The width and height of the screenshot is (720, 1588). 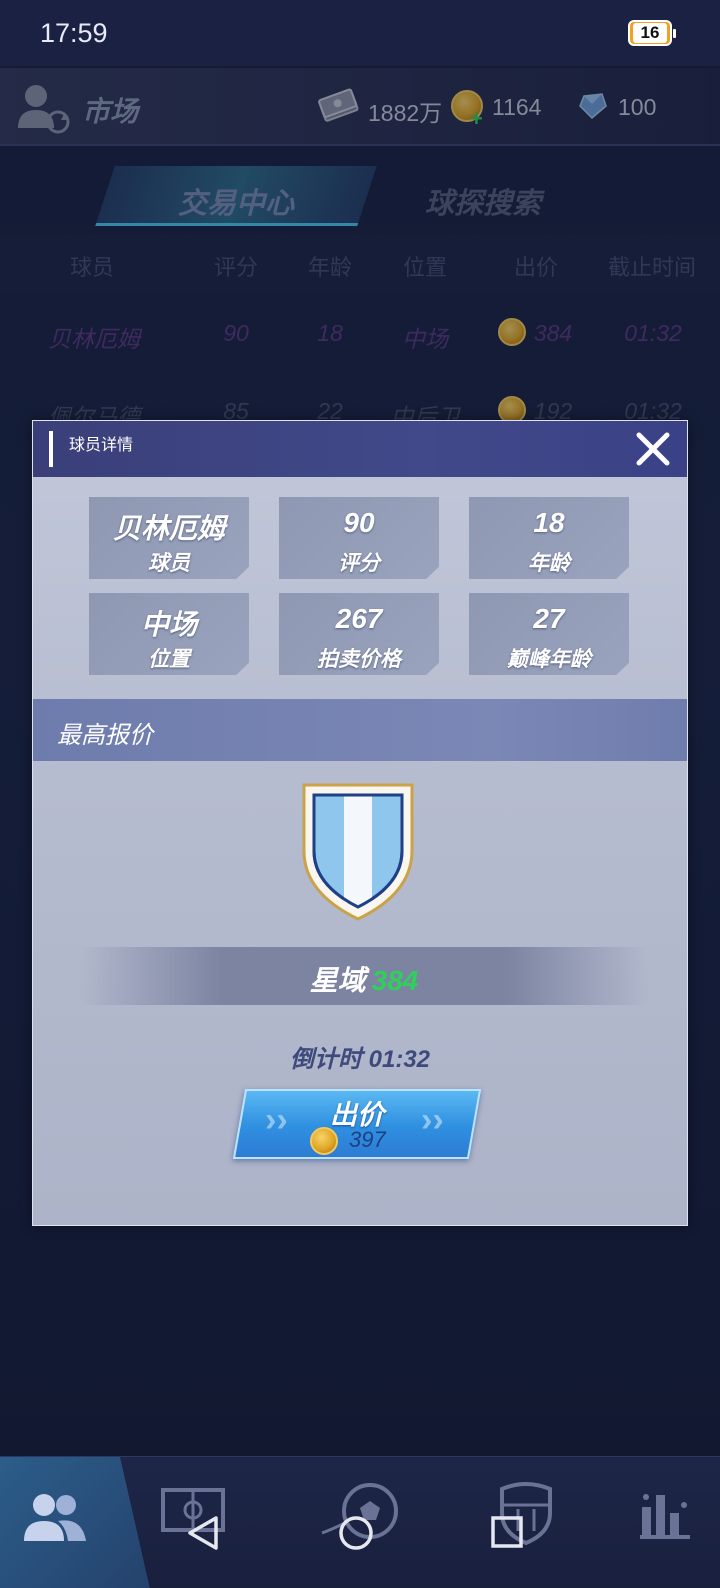 I want to click on stat-value: 中场, so click(x=168, y=624).